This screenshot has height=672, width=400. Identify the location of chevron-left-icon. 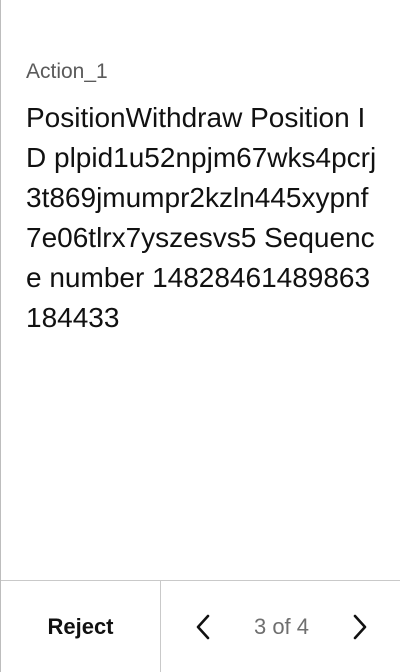
(203, 626).